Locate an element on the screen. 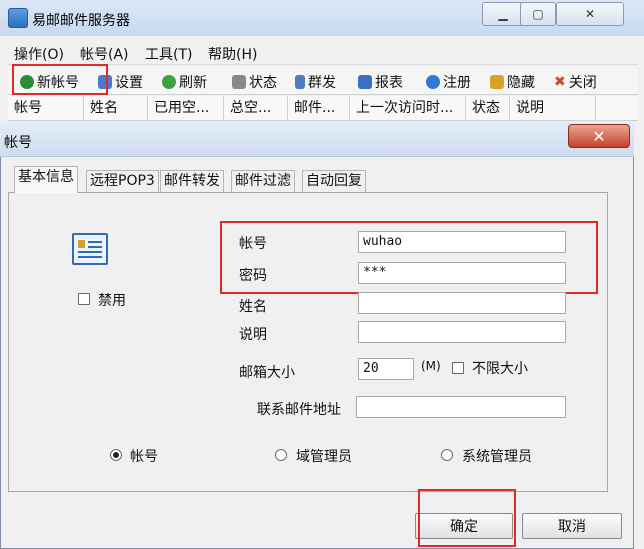 The width and height of the screenshot is (644, 549). desc-input is located at coordinates (462, 332).